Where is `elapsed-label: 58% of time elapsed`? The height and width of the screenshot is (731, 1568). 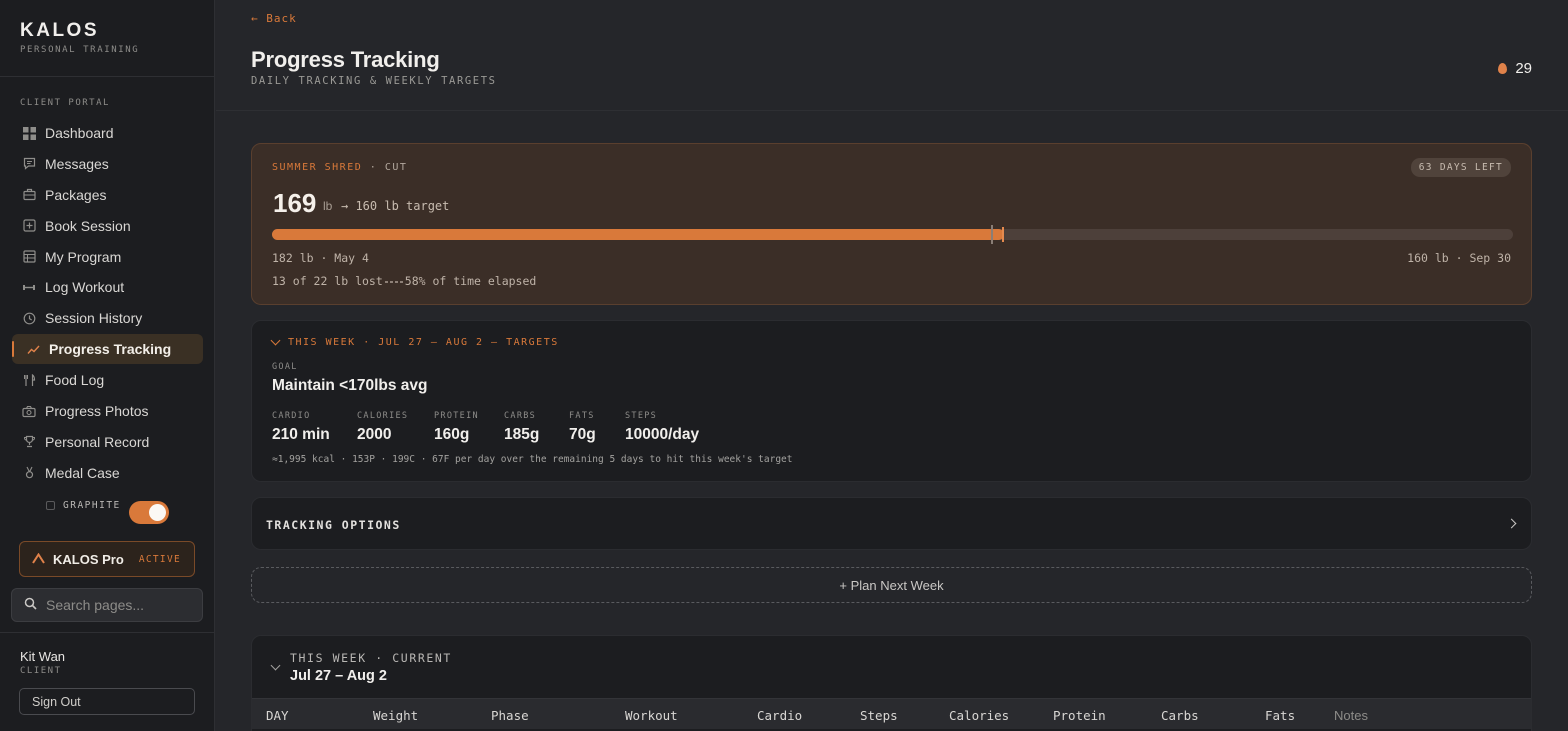
elapsed-label: 58% of time elapsed is located at coordinates (470, 281).